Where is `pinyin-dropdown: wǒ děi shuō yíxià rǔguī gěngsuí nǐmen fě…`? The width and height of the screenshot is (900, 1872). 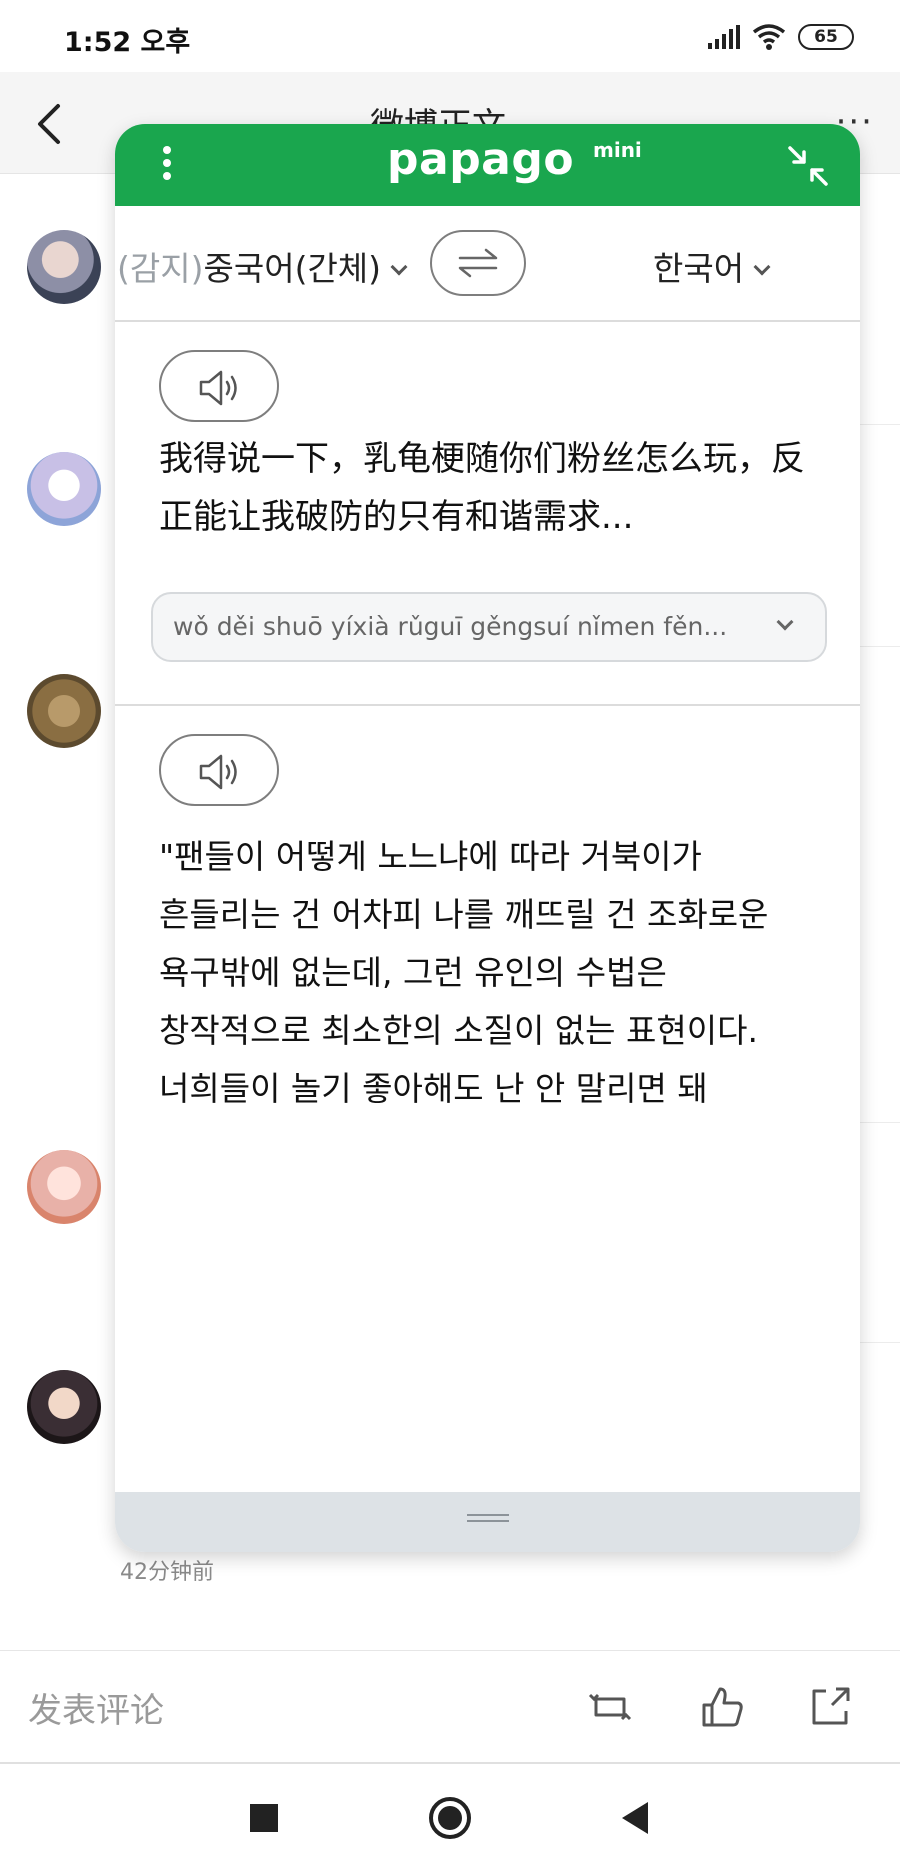
pinyin-dropdown: wǒ děi shuō yíxià rǔguī gěngsuí nǐmen fě… is located at coordinates (489, 627).